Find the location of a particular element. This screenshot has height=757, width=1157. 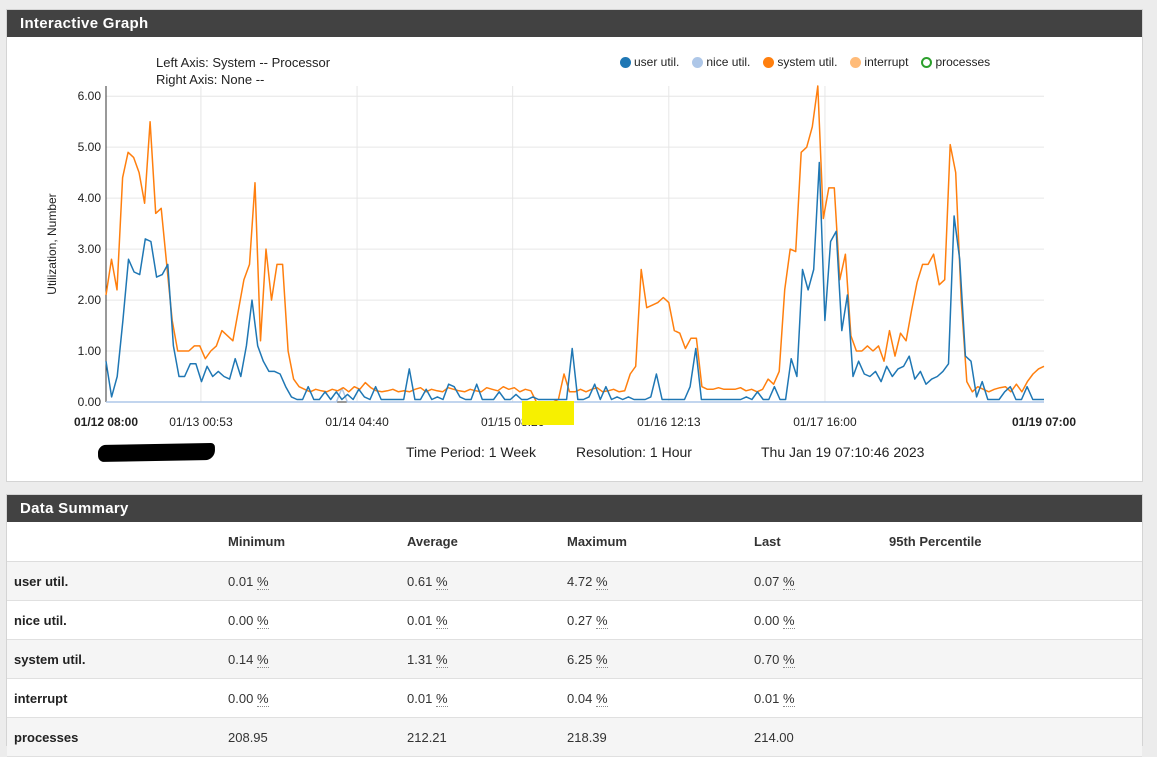

y-axis-title: Utilization, Number is located at coordinates (52, 243).